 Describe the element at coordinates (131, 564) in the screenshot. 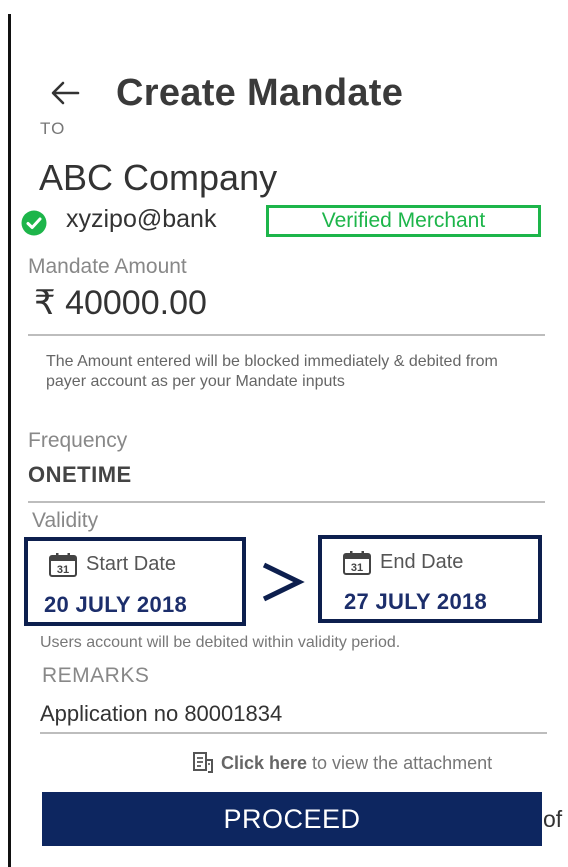

I see `start-date-caption: Start Date` at that location.